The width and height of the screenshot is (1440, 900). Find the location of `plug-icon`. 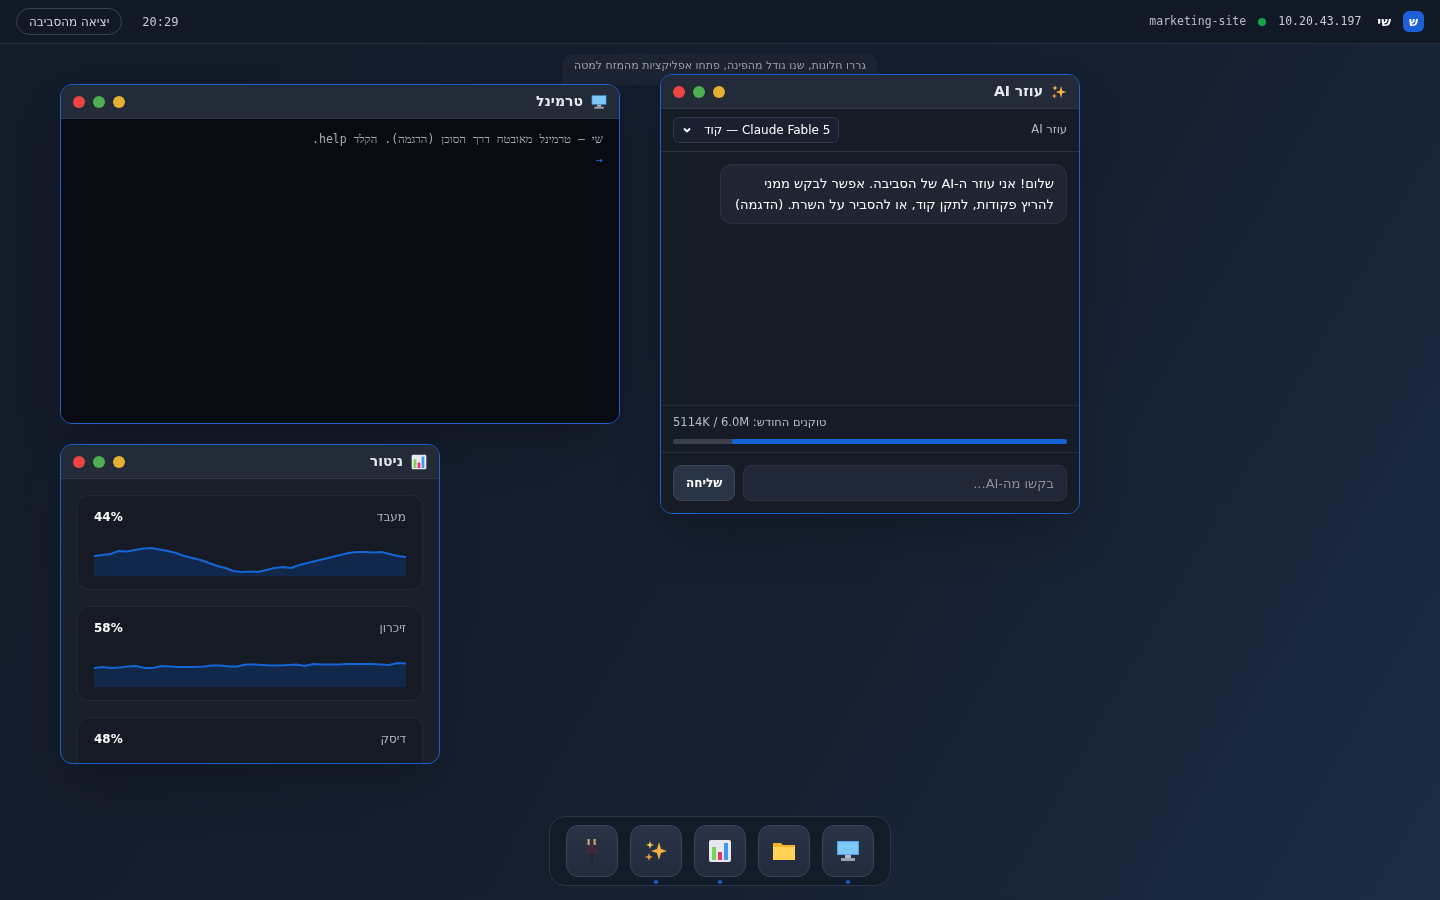

plug-icon is located at coordinates (592, 851).